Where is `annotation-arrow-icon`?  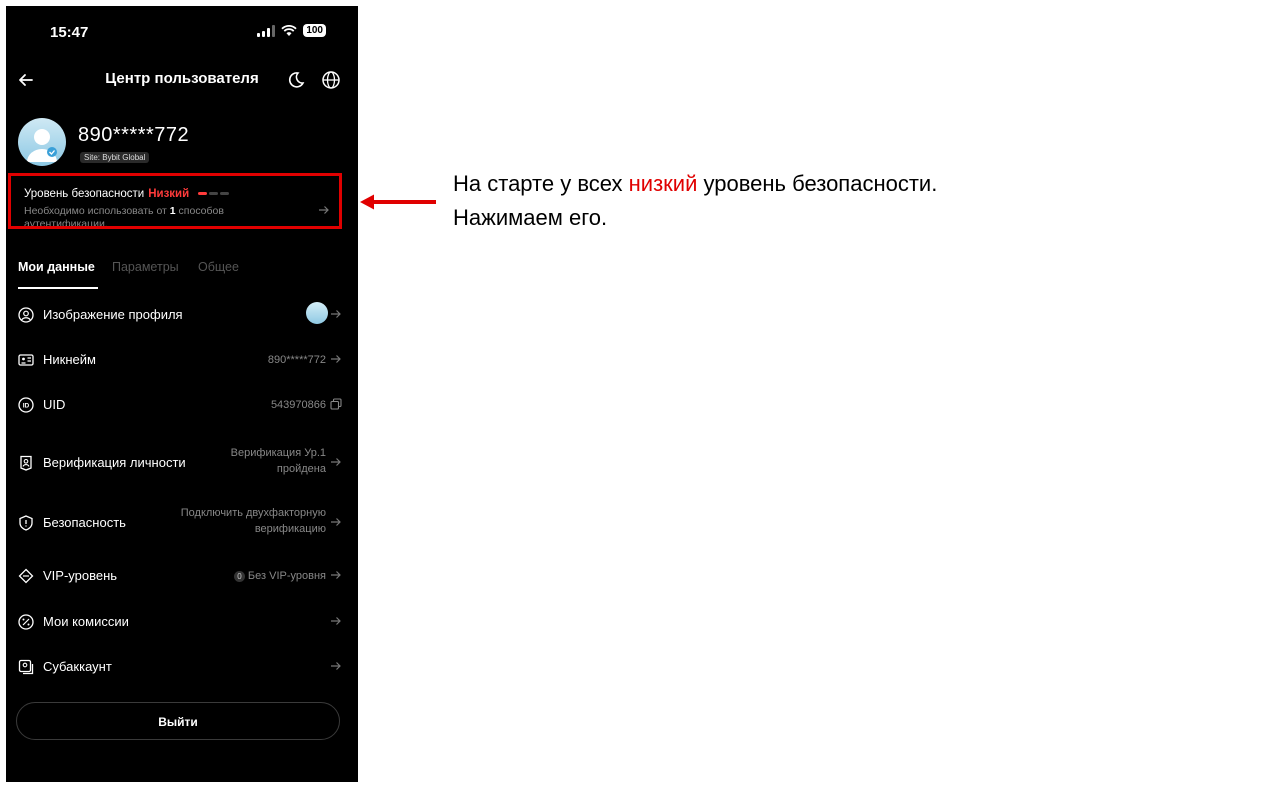 annotation-arrow-icon is located at coordinates (398, 202).